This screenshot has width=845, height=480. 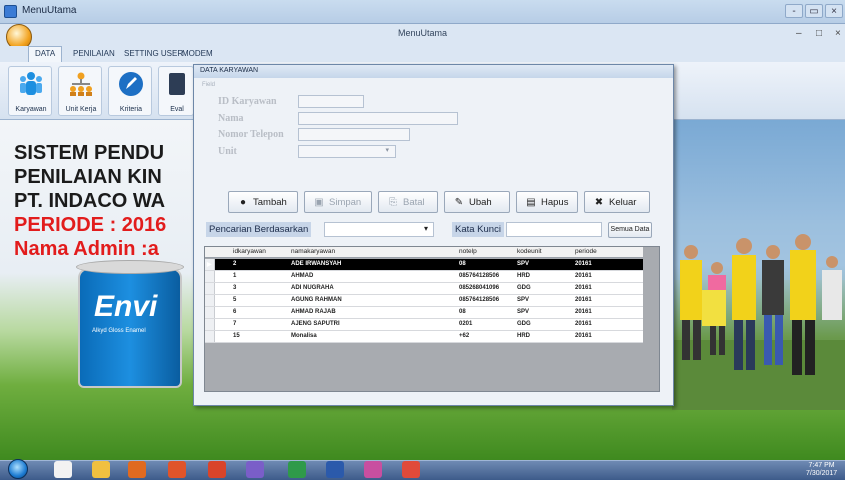 I want to click on ie-icon, so click(x=63, y=469).